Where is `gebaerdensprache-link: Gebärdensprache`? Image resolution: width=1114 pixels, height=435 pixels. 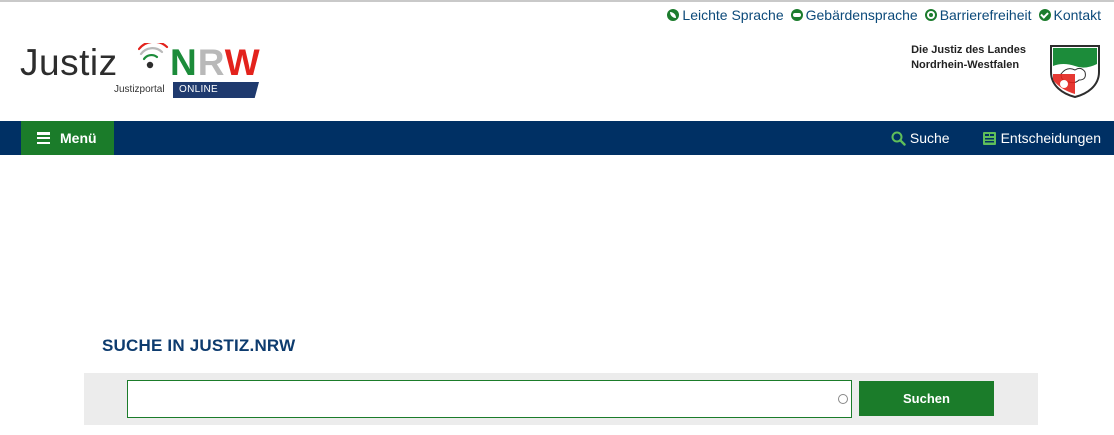 gebaerdensprache-link: Gebärdensprache is located at coordinates (854, 15).